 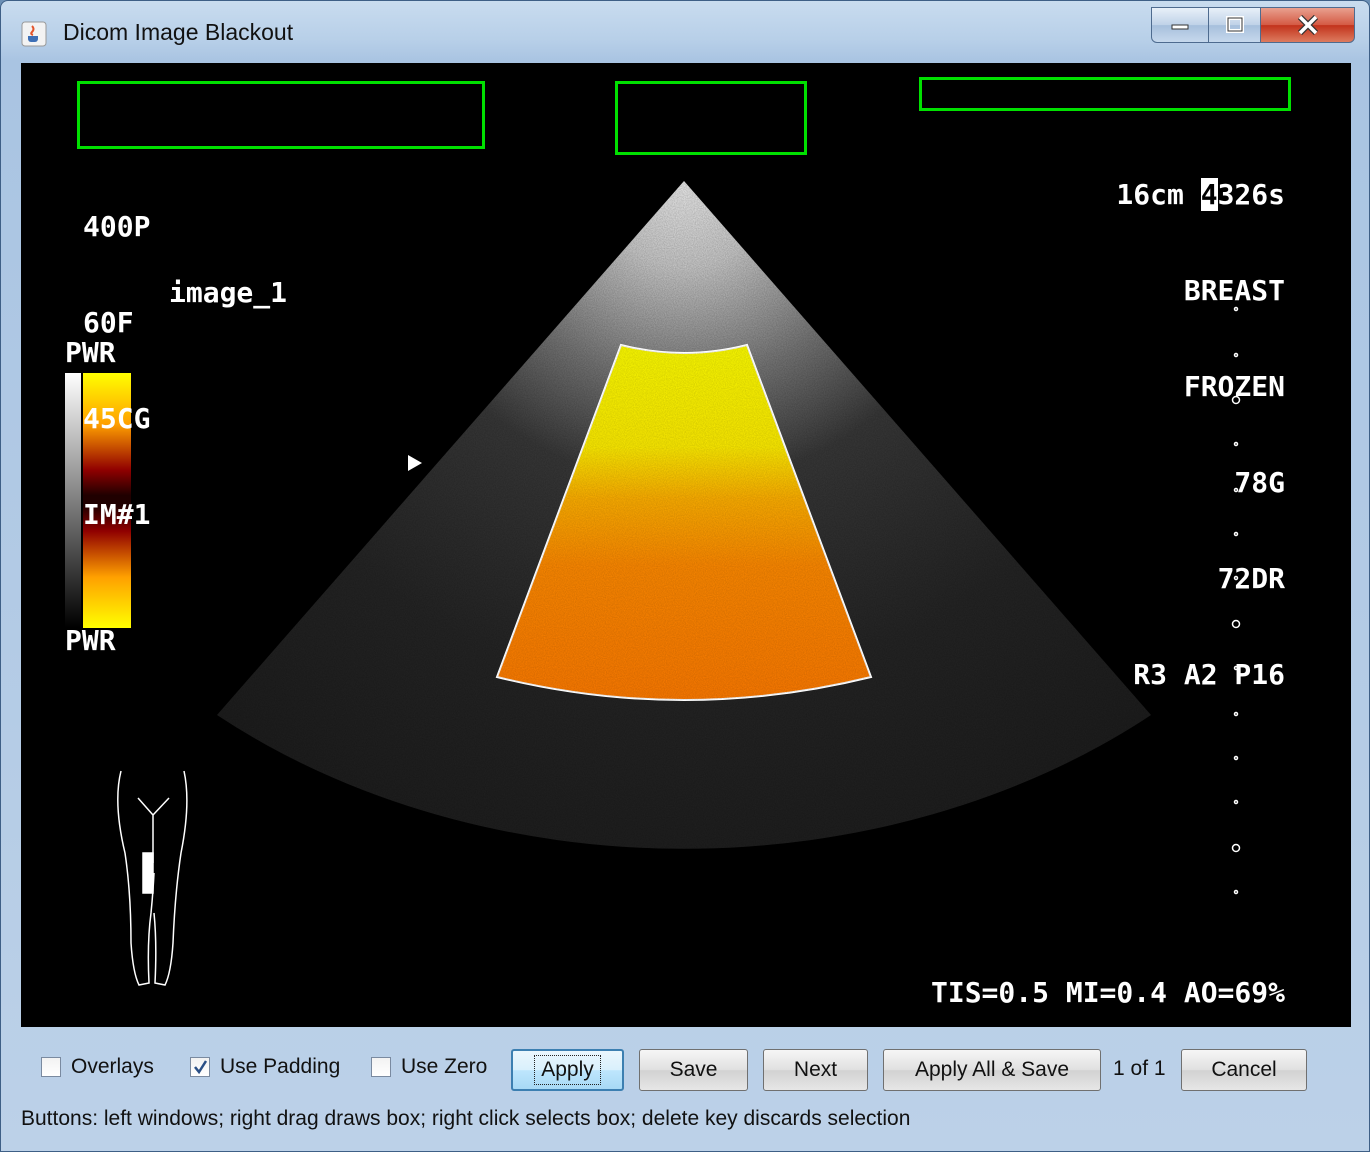 I want to click on close-icon, so click(x=1307, y=25).